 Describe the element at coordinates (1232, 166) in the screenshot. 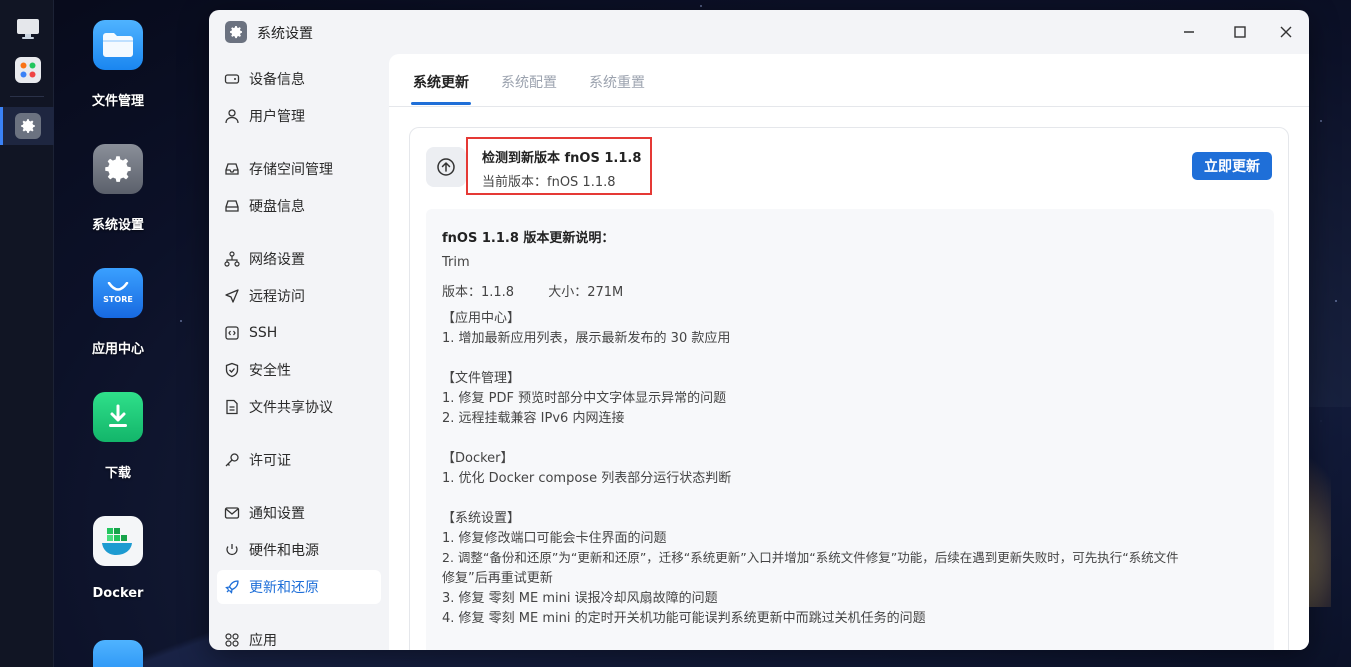

I see `update-now-button: 立即更新` at that location.